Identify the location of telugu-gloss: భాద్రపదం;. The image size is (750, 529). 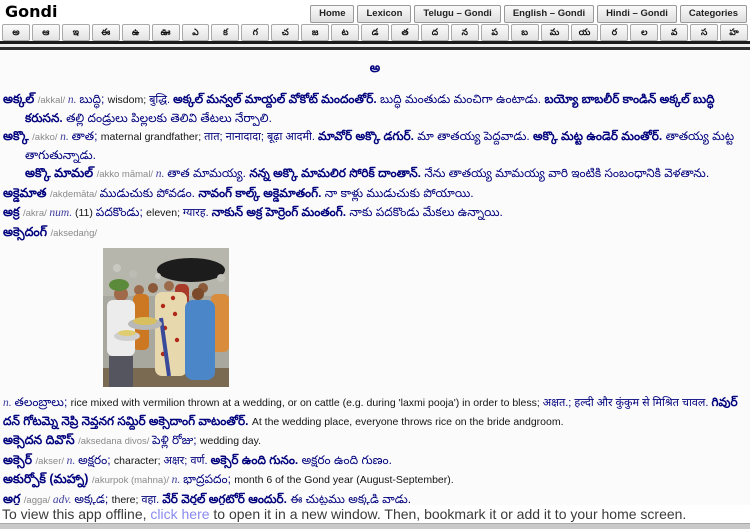
(209, 479).